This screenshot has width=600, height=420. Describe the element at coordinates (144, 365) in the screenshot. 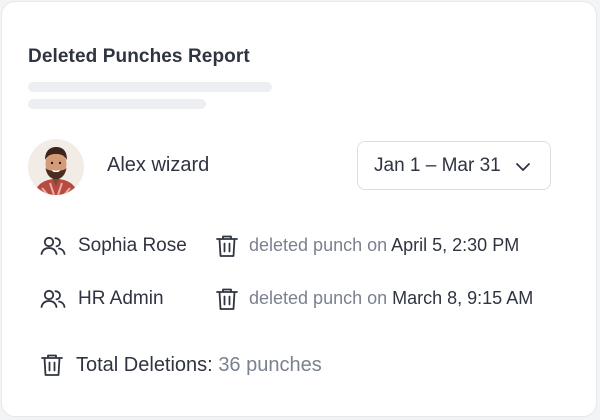

I see `total-label-text: Total Deletions:` at that location.